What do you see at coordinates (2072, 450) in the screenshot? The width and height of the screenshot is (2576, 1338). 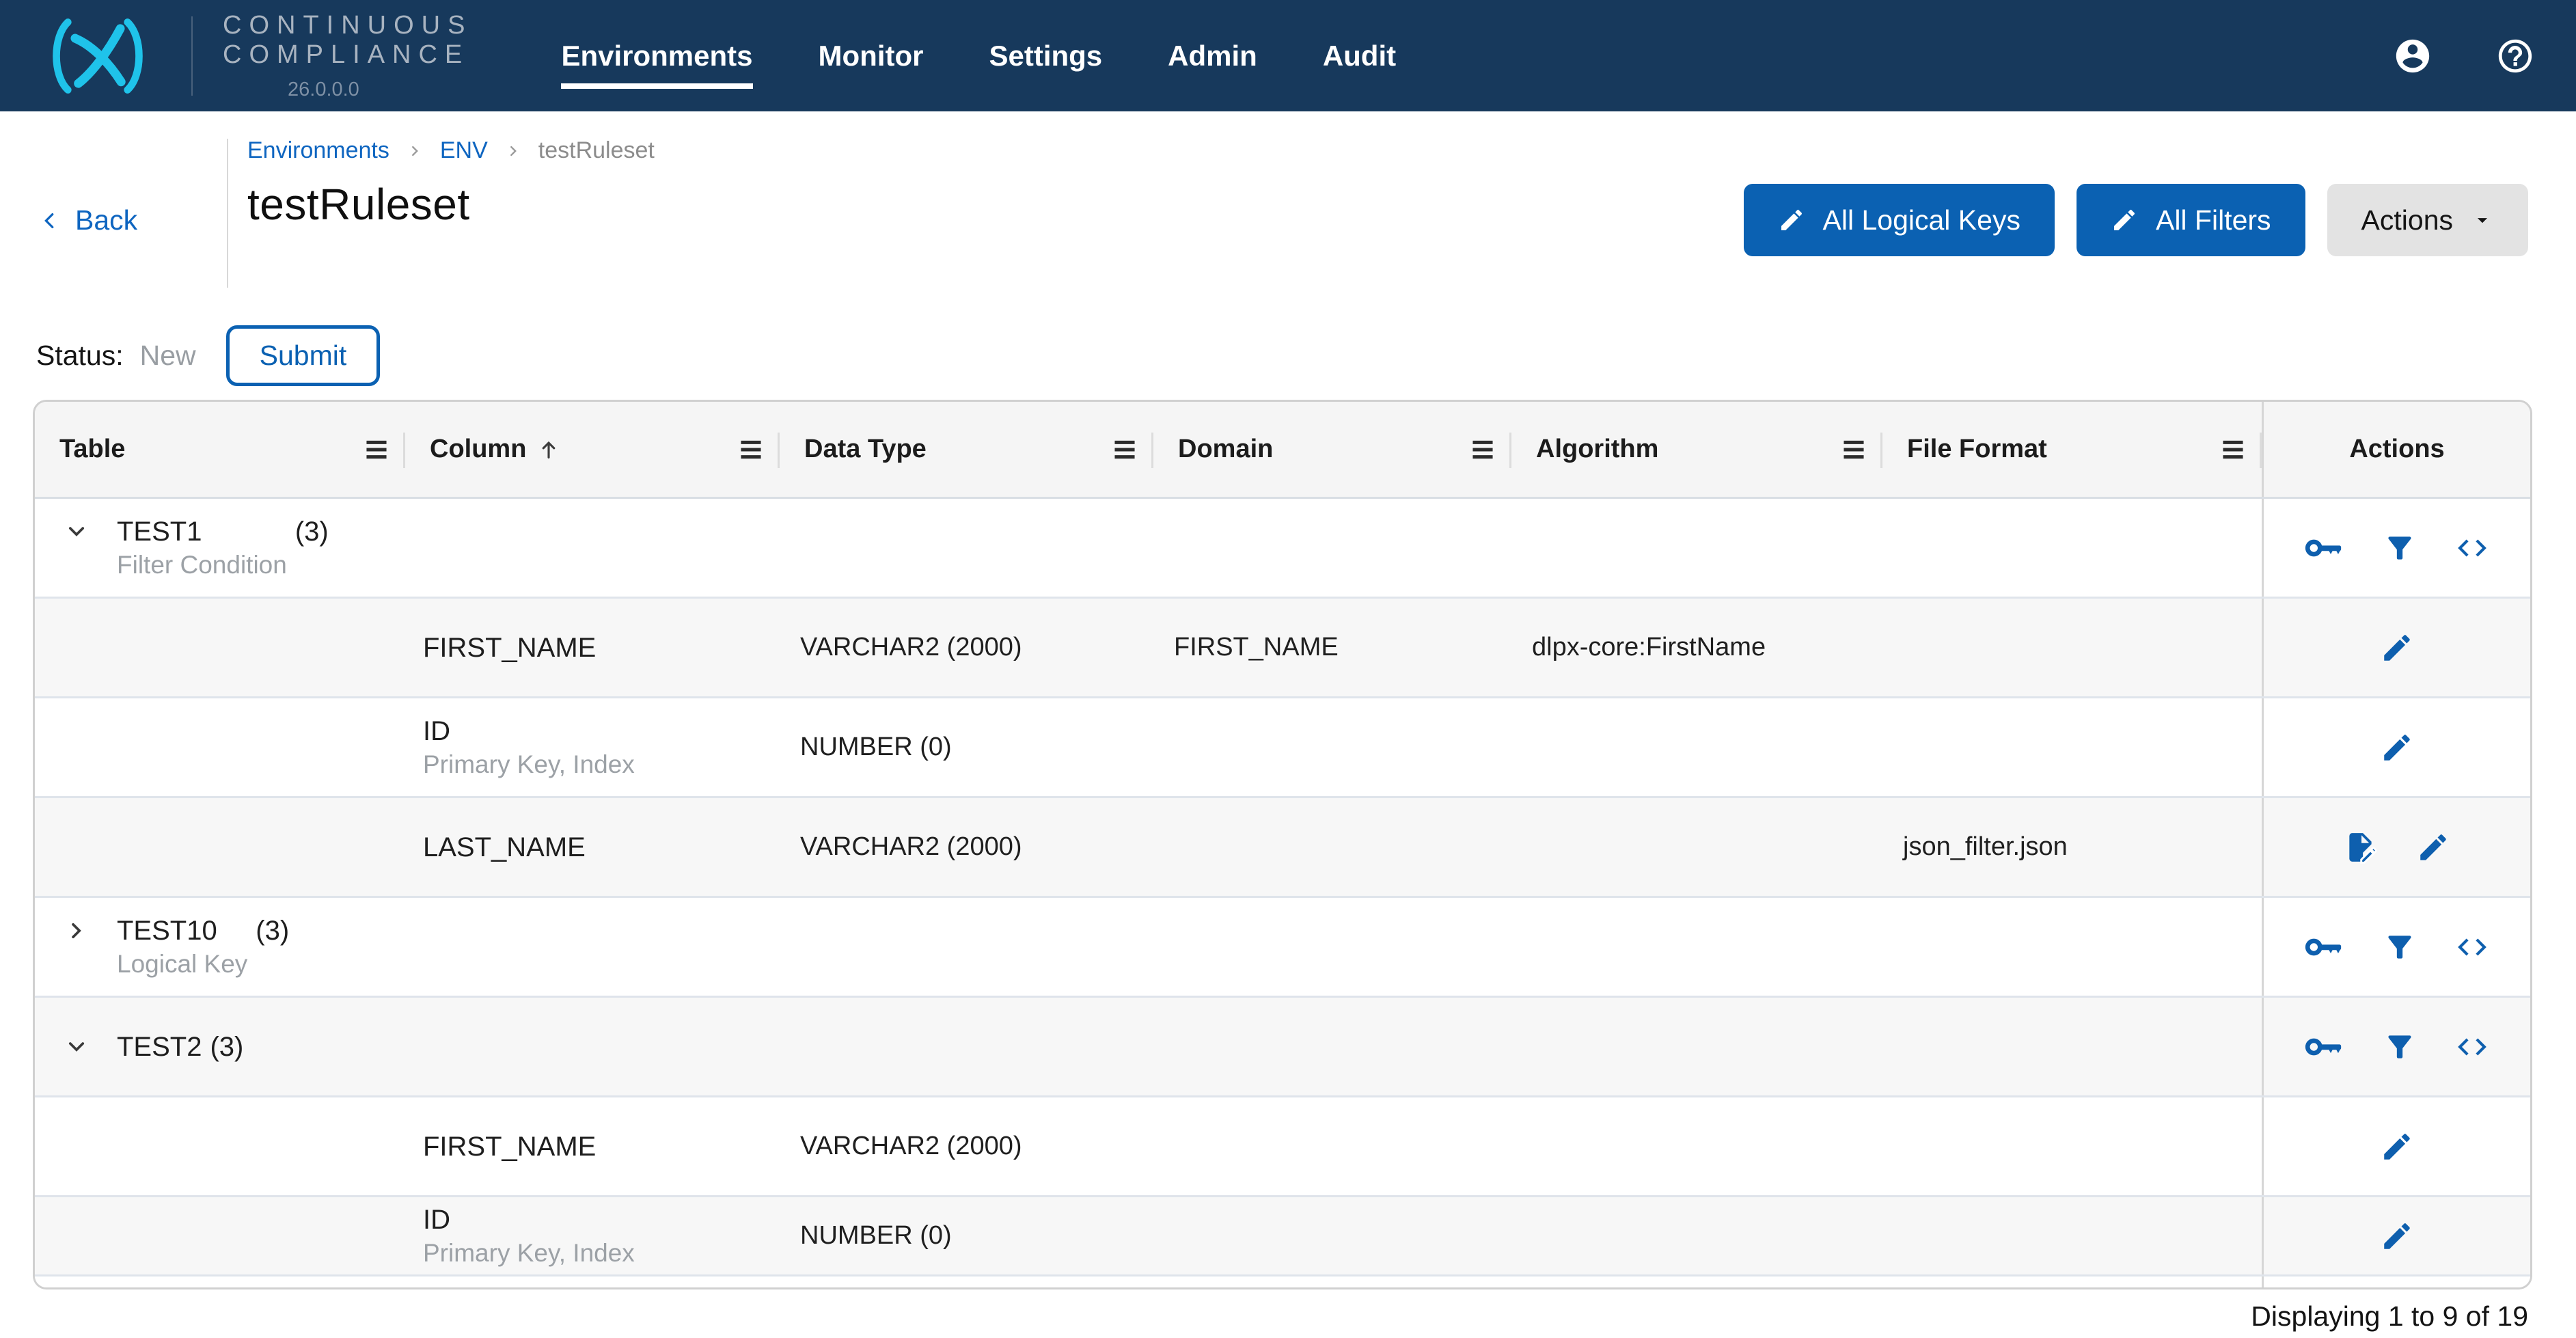 I see `column-header-file-format: File Format` at bounding box center [2072, 450].